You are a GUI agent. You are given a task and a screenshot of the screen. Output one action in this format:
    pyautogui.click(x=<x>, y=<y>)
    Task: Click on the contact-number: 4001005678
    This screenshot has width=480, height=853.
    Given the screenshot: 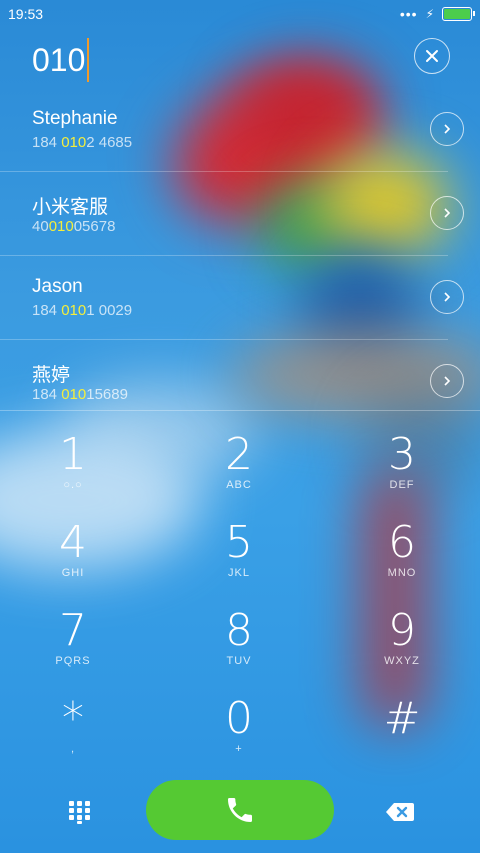 What is the action you would take?
    pyautogui.click(x=74, y=226)
    